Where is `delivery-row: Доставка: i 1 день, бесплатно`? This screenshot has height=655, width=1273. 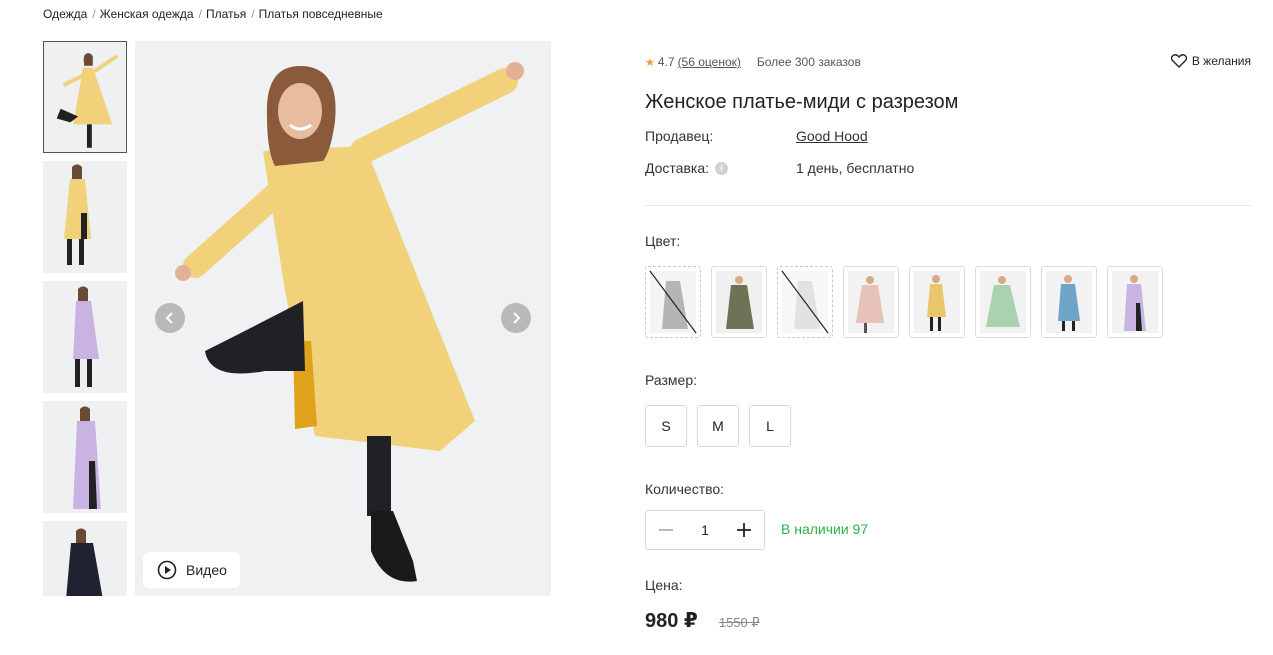 delivery-row: Доставка: i 1 день, бесплатно is located at coordinates (779, 168).